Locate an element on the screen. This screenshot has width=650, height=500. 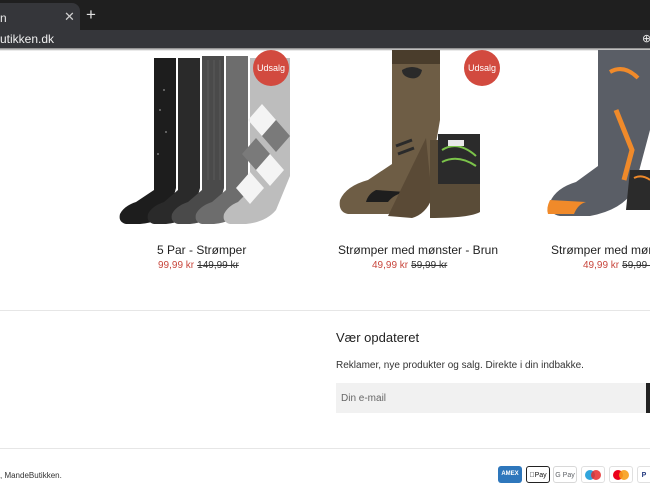
paypal-icon: P is located at coordinates (643, 474).